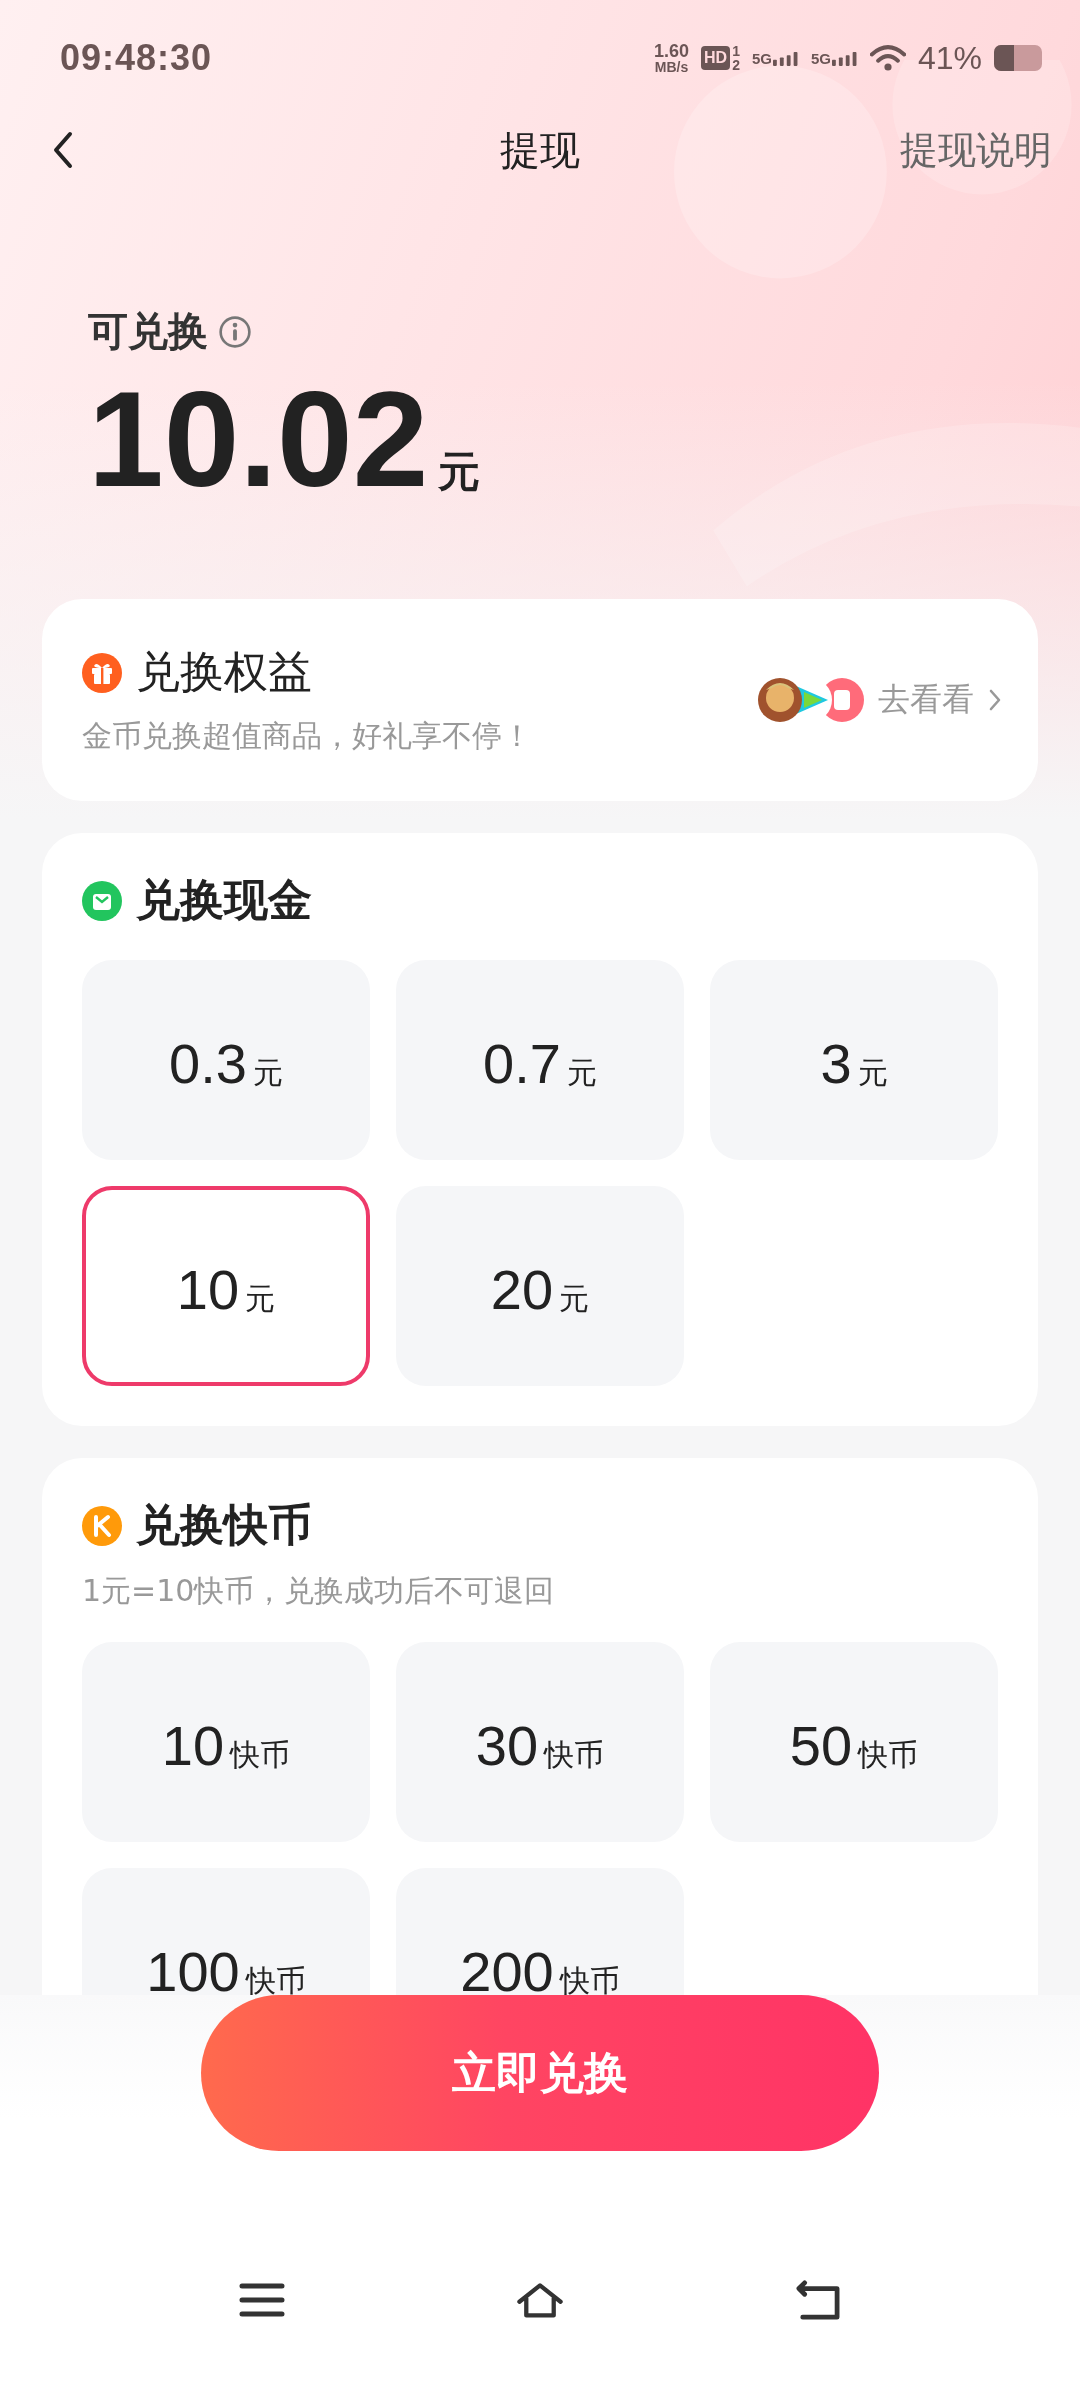 The width and height of the screenshot is (1080, 2400). What do you see at coordinates (540, 150) in the screenshot?
I see `page-title: 提现` at bounding box center [540, 150].